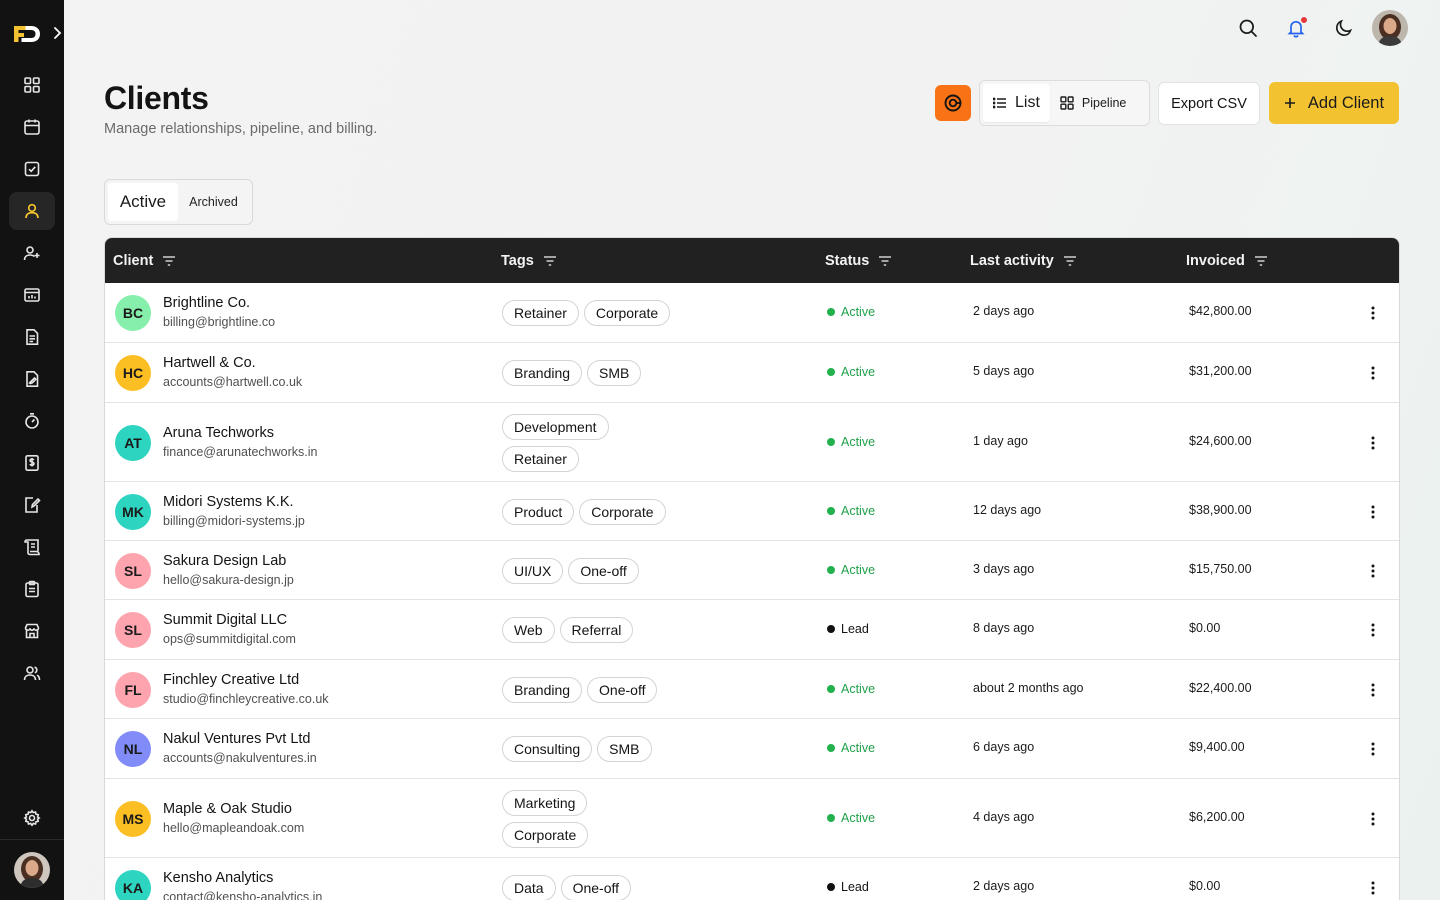 This screenshot has height=900, width=1440. I want to click on tag-chip: Marketing, so click(545, 802).